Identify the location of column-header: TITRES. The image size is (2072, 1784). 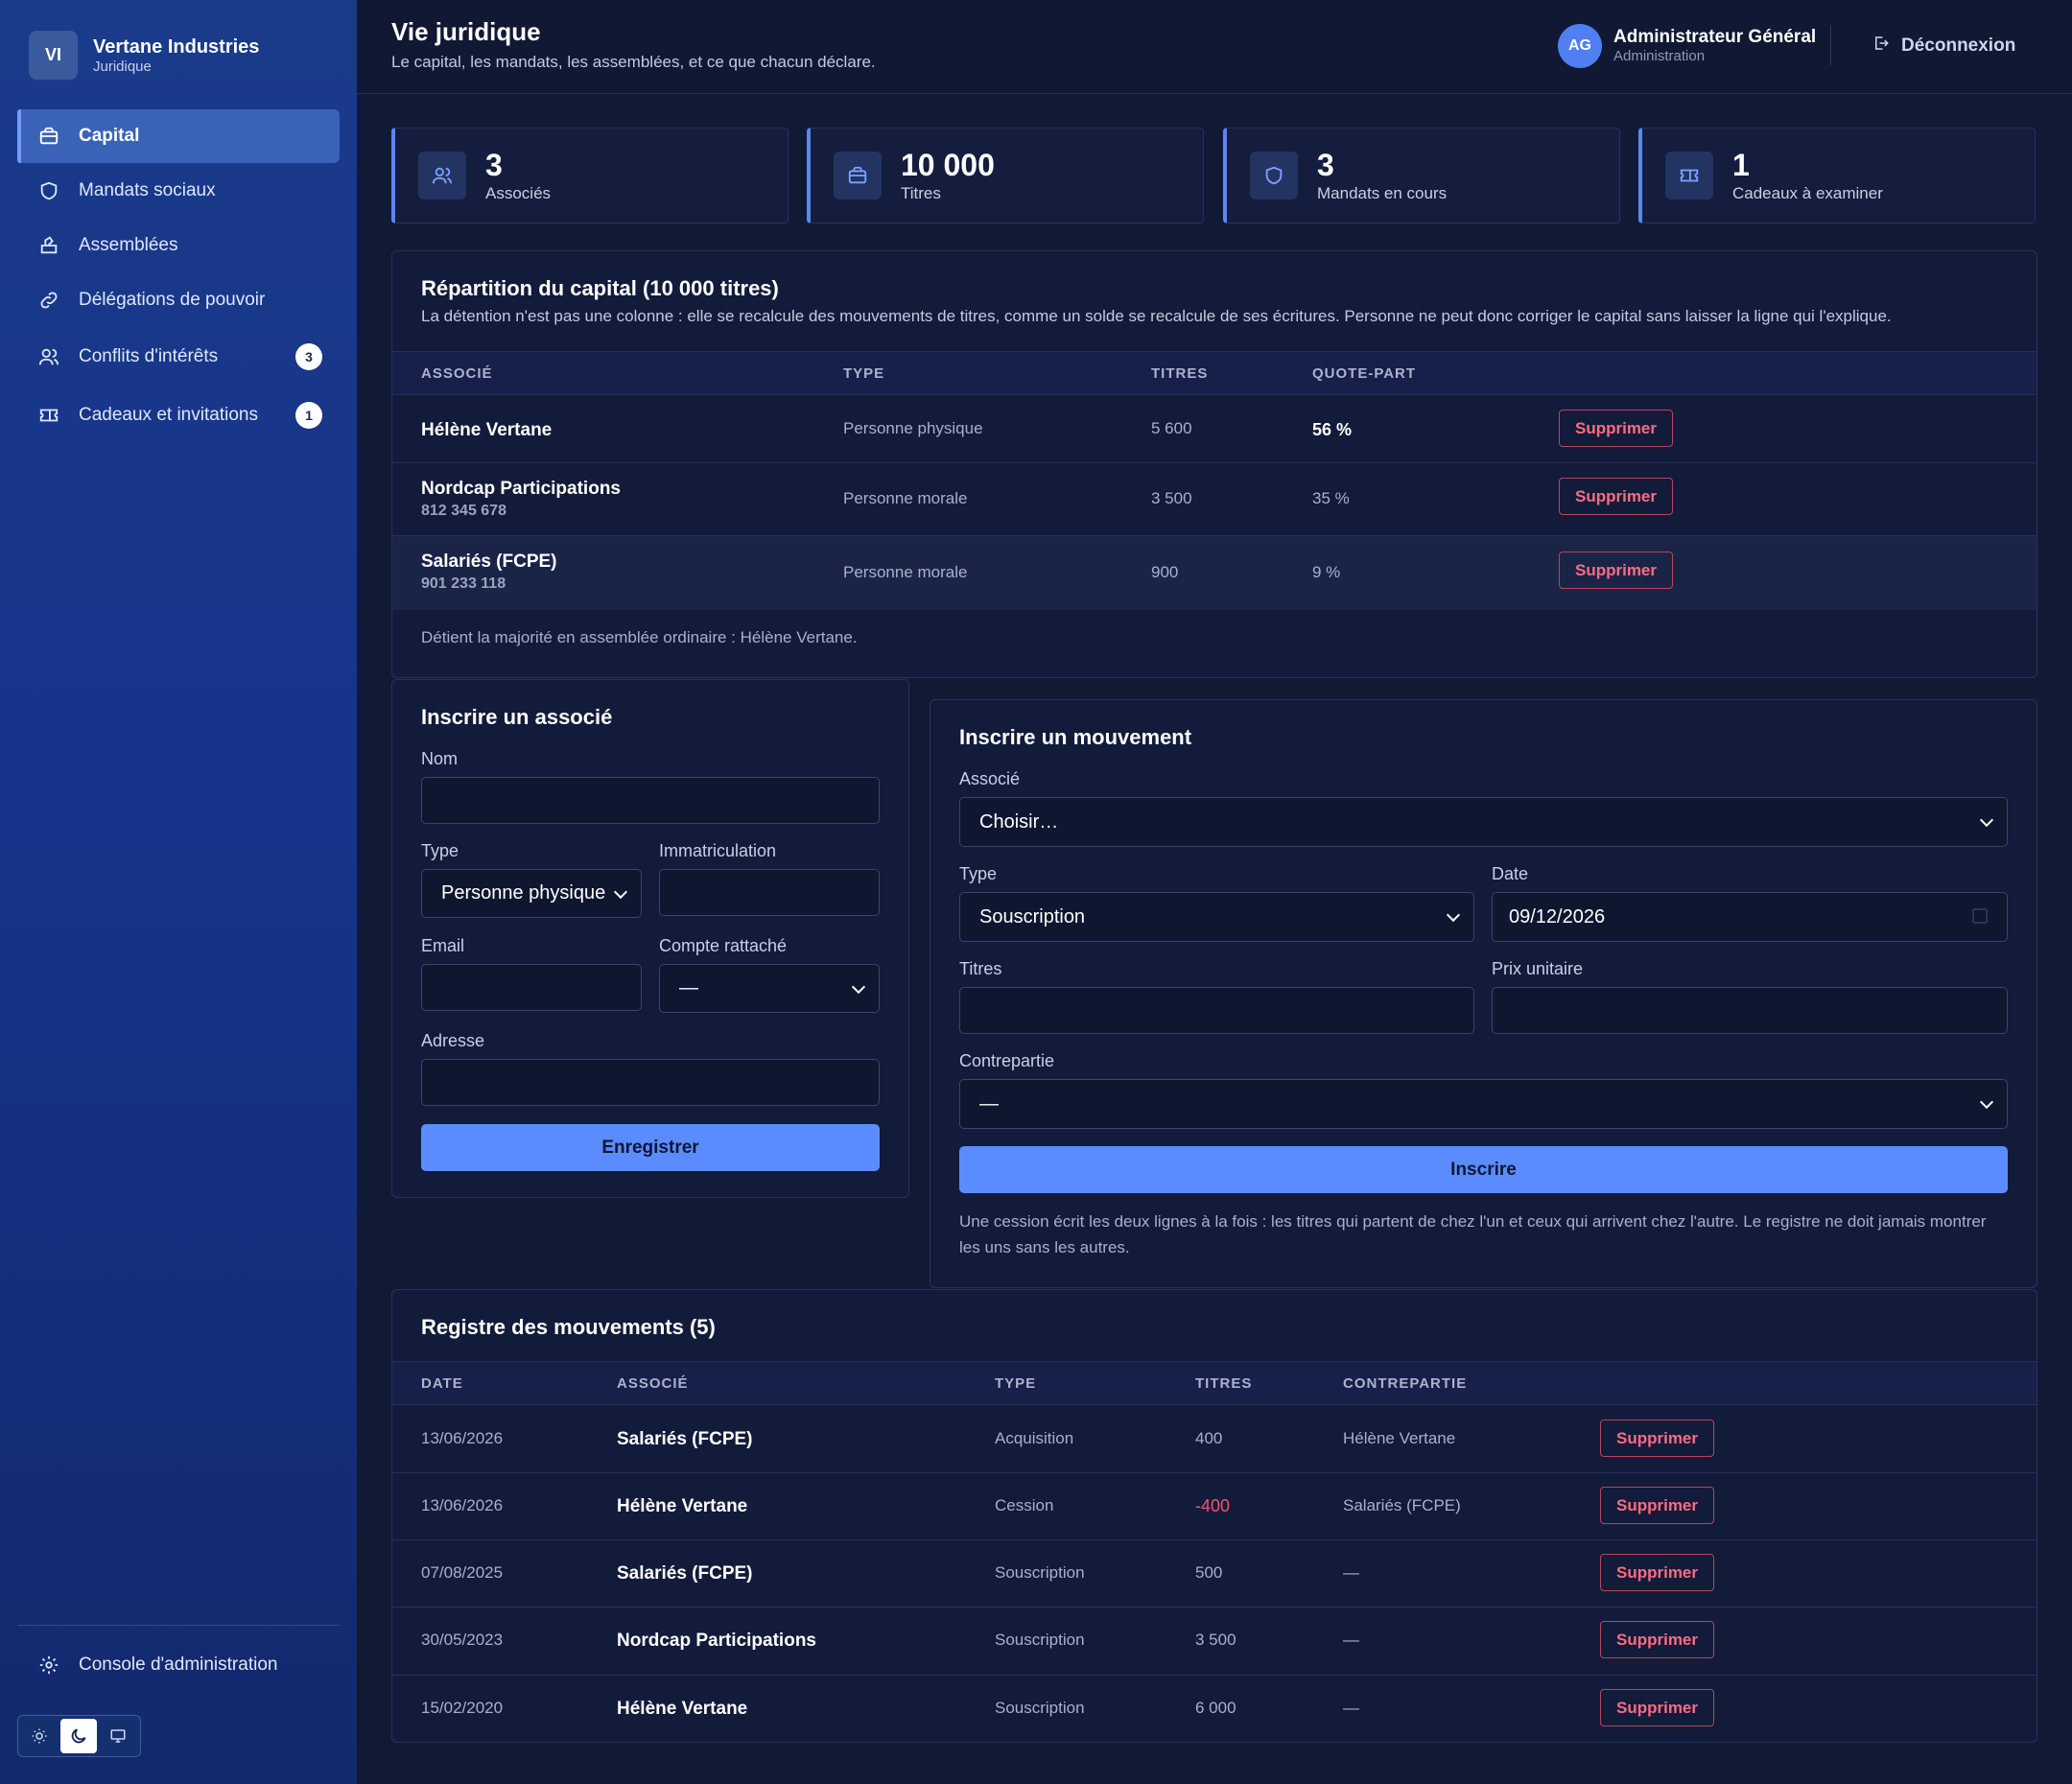
(1180, 373).